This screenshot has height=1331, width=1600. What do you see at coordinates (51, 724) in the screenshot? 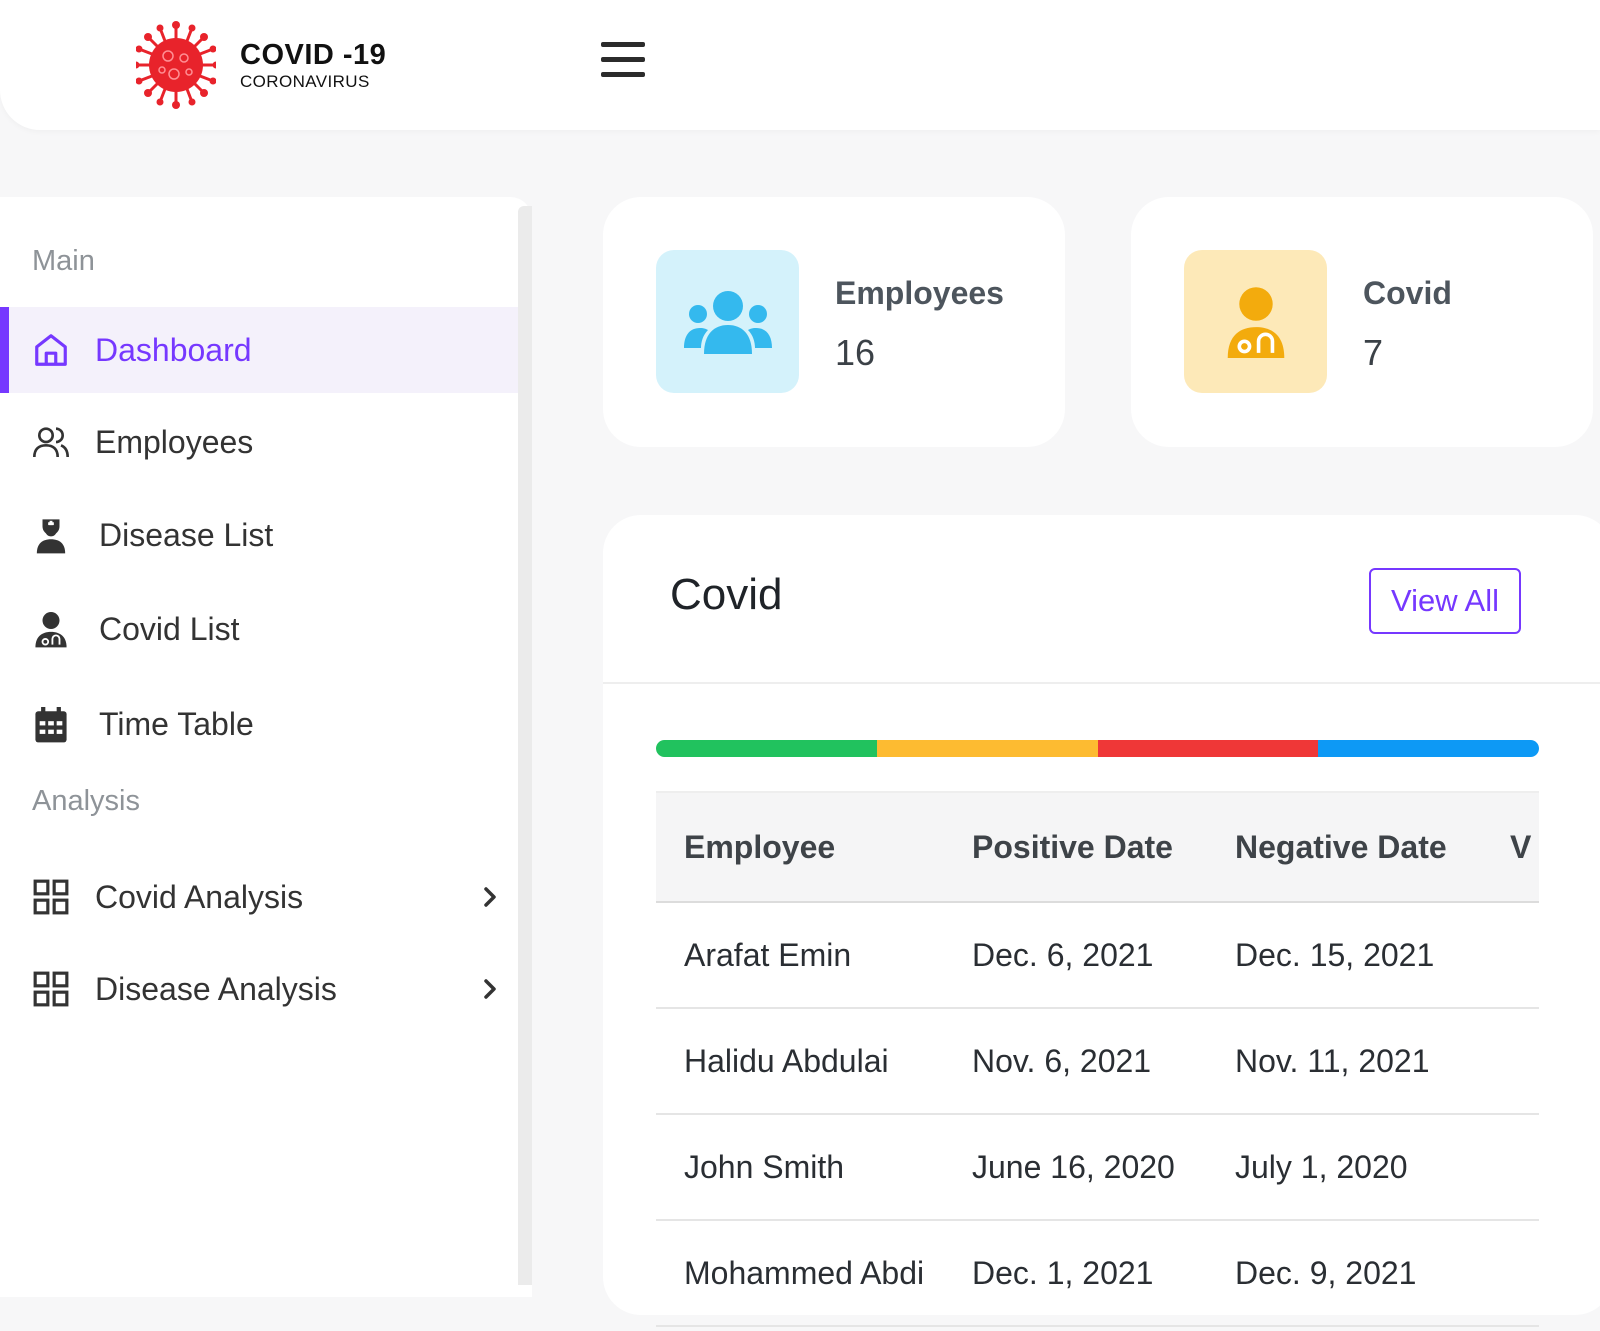
I see `calendar-icon` at bounding box center [51, 724].